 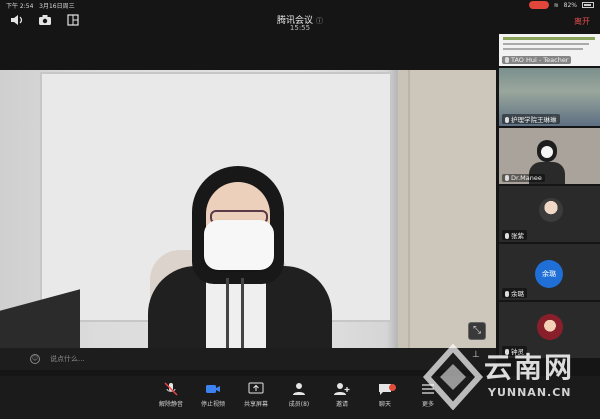 I want to click on status-bar: 下午 2:54 3月16日周三 ≋ 82%, so click(x=300, y=5).